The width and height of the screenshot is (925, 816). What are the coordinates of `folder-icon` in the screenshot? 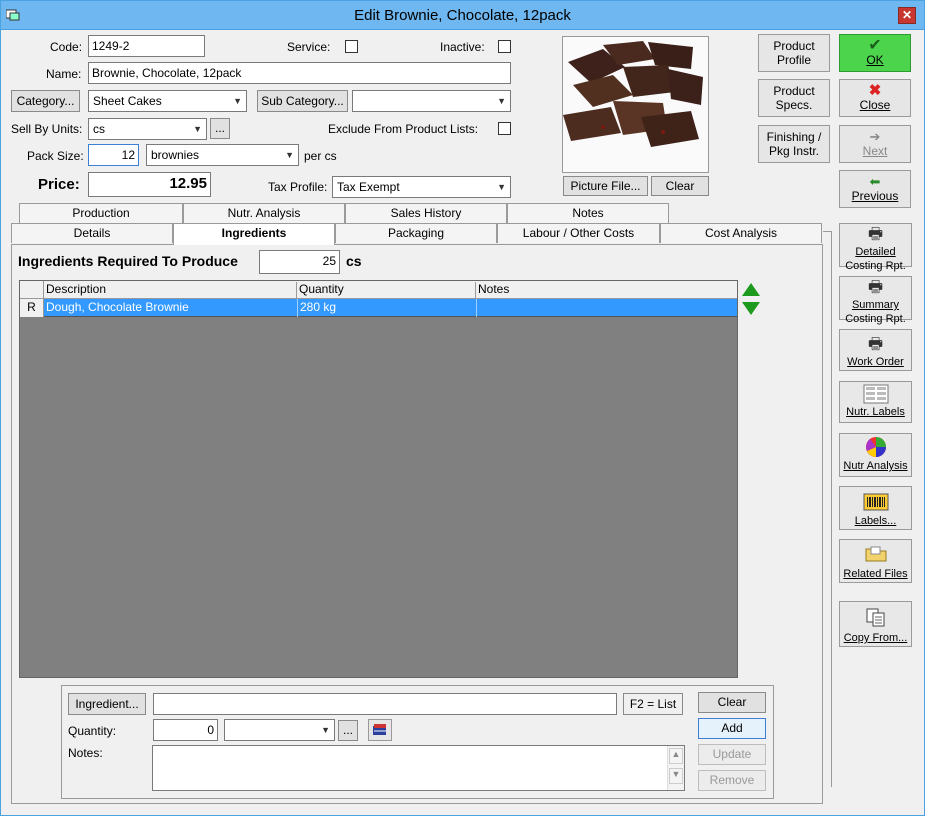 It's located at (875, 556).